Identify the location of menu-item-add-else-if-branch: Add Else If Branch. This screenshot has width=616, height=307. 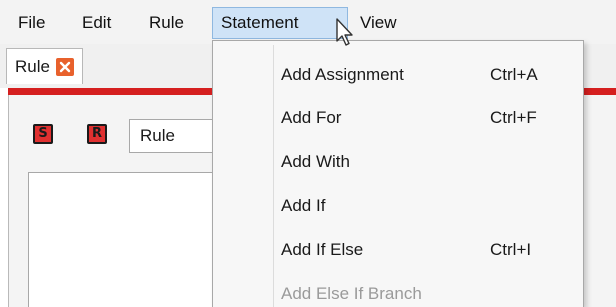
(398, 290).